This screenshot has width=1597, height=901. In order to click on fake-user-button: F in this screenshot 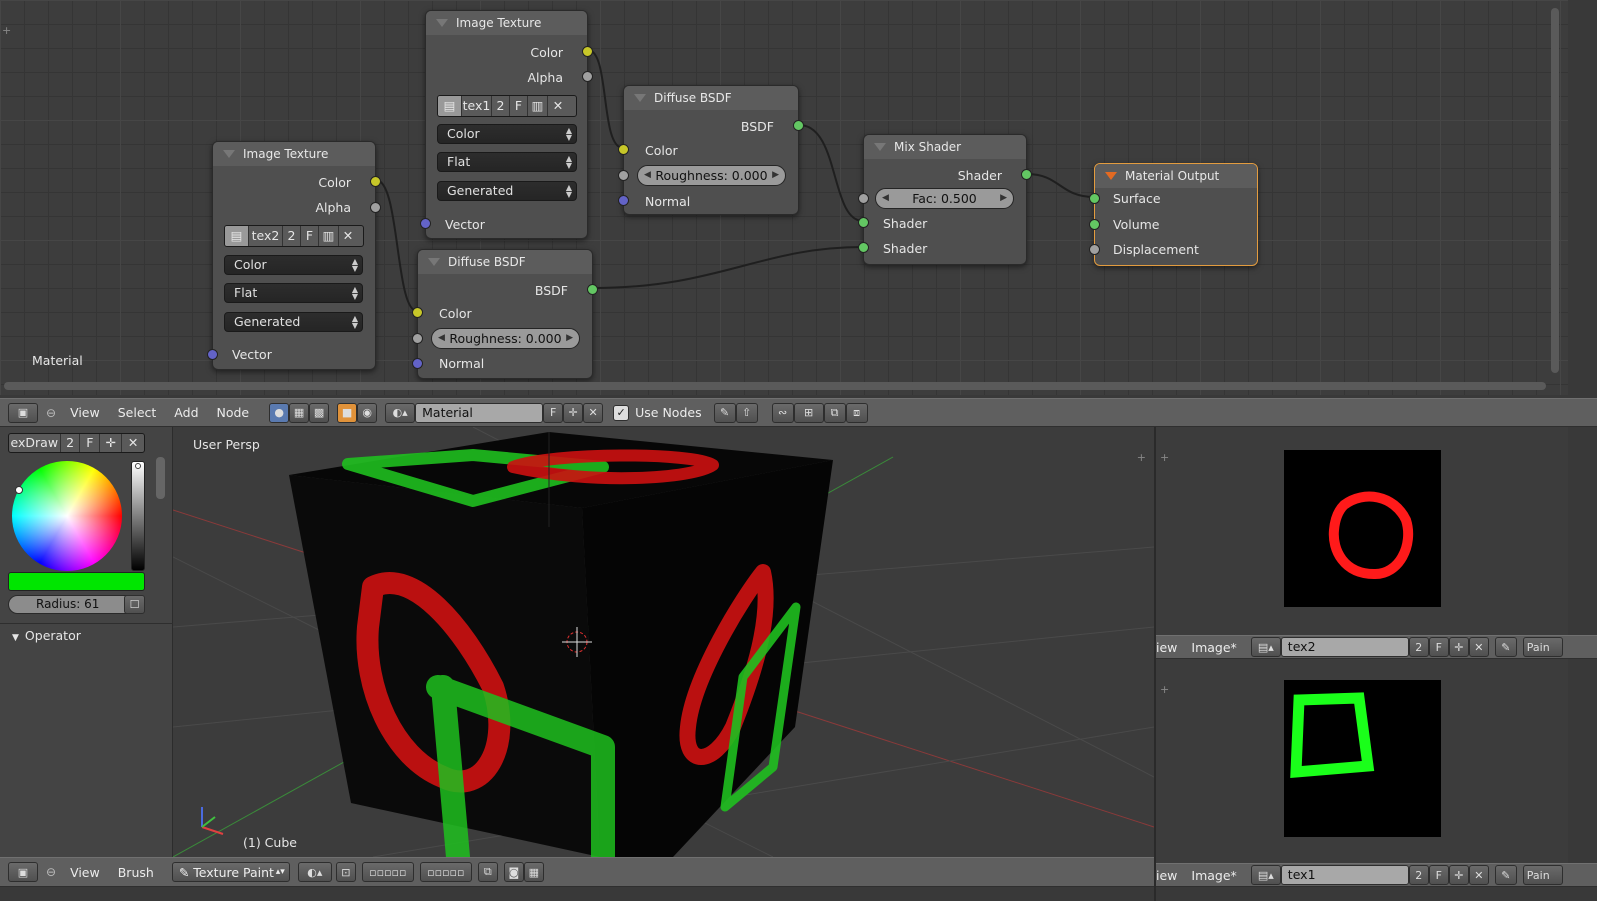, I will do `click(519, 106)`.